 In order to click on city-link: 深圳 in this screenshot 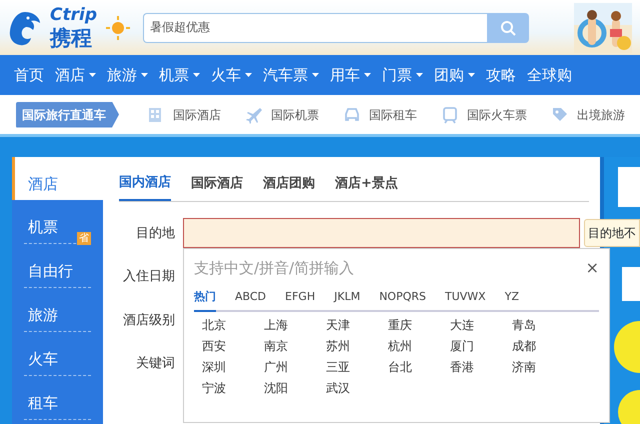, I will do `click(233, 367)`.